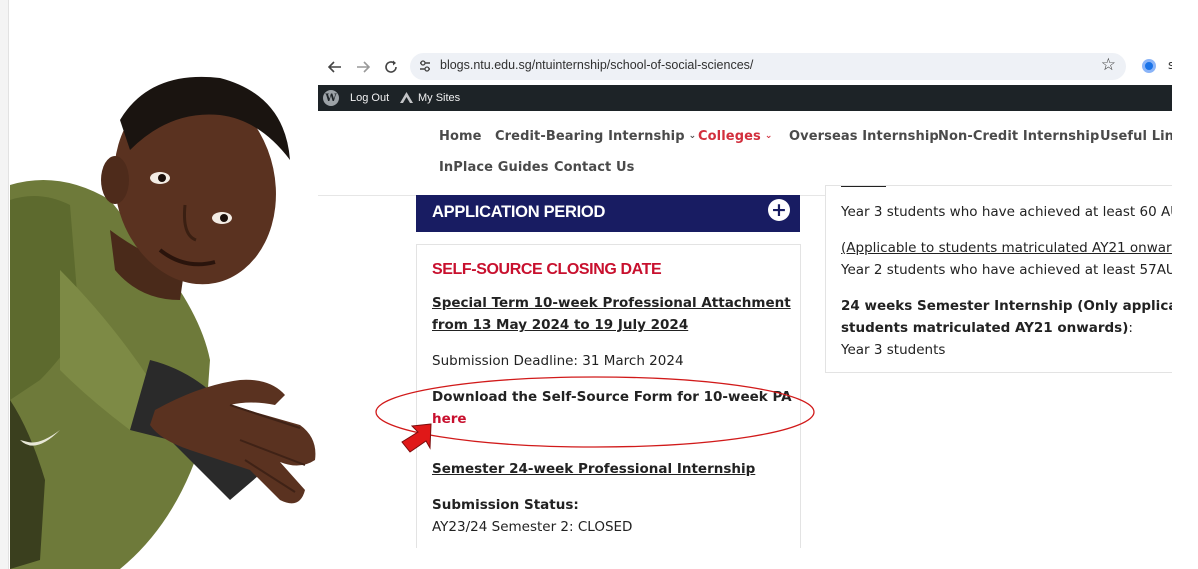  What do you see at coordinates (779, 210) in the screenshot?
I see `plus-icon: +` at bounding box center [779, 210].